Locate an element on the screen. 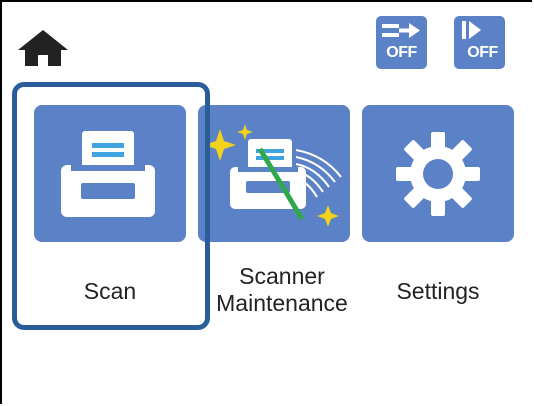 The image size is (534, 406). home-icon is located at coordinates (43, 48).